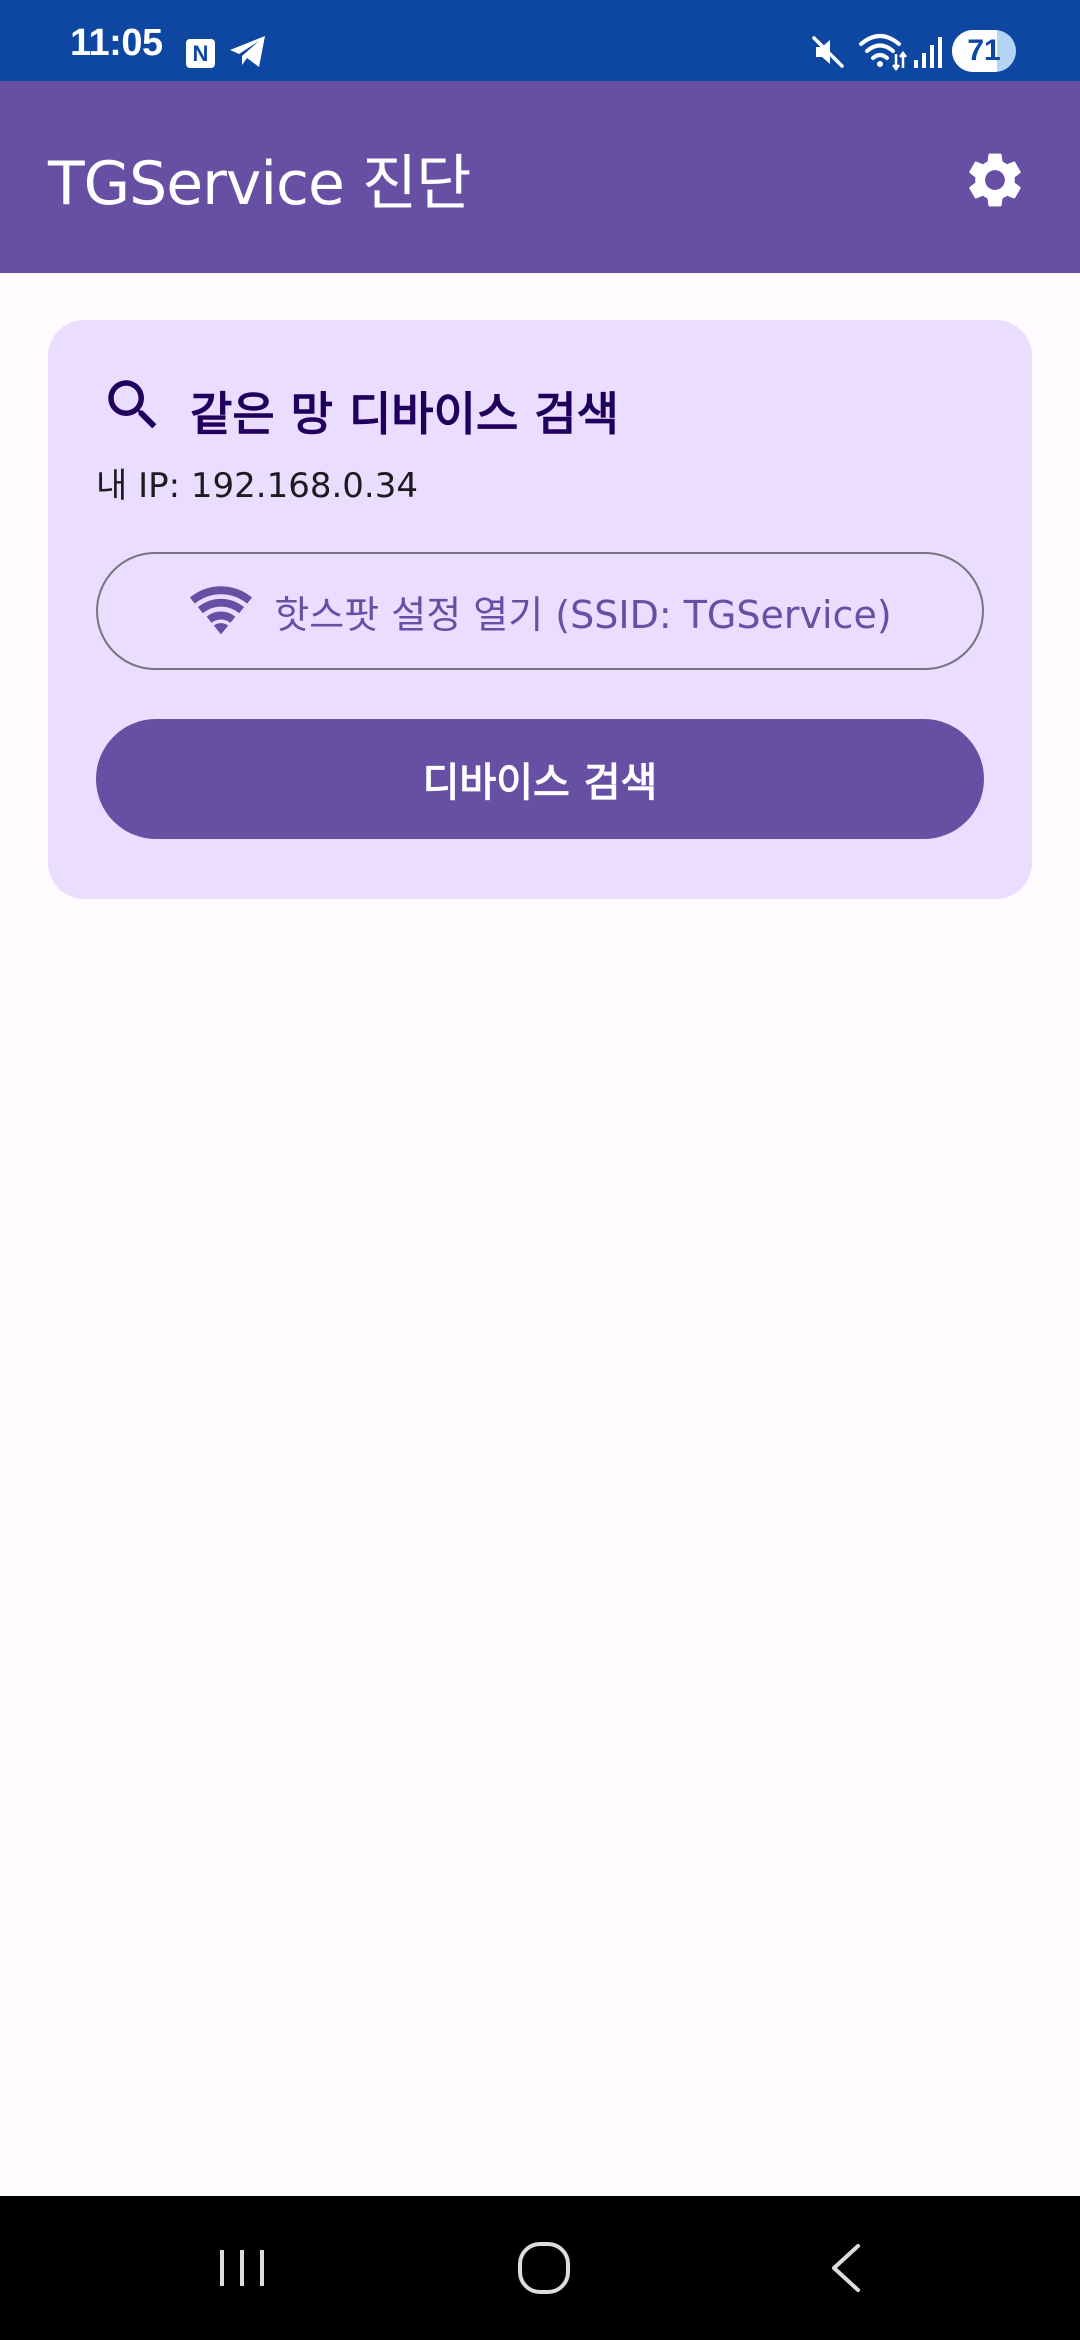  Describe the element at coordinates (257, 486) in the screenshot. I see `my-ip-label: 내 IP: 192.168.0.34` at that location.